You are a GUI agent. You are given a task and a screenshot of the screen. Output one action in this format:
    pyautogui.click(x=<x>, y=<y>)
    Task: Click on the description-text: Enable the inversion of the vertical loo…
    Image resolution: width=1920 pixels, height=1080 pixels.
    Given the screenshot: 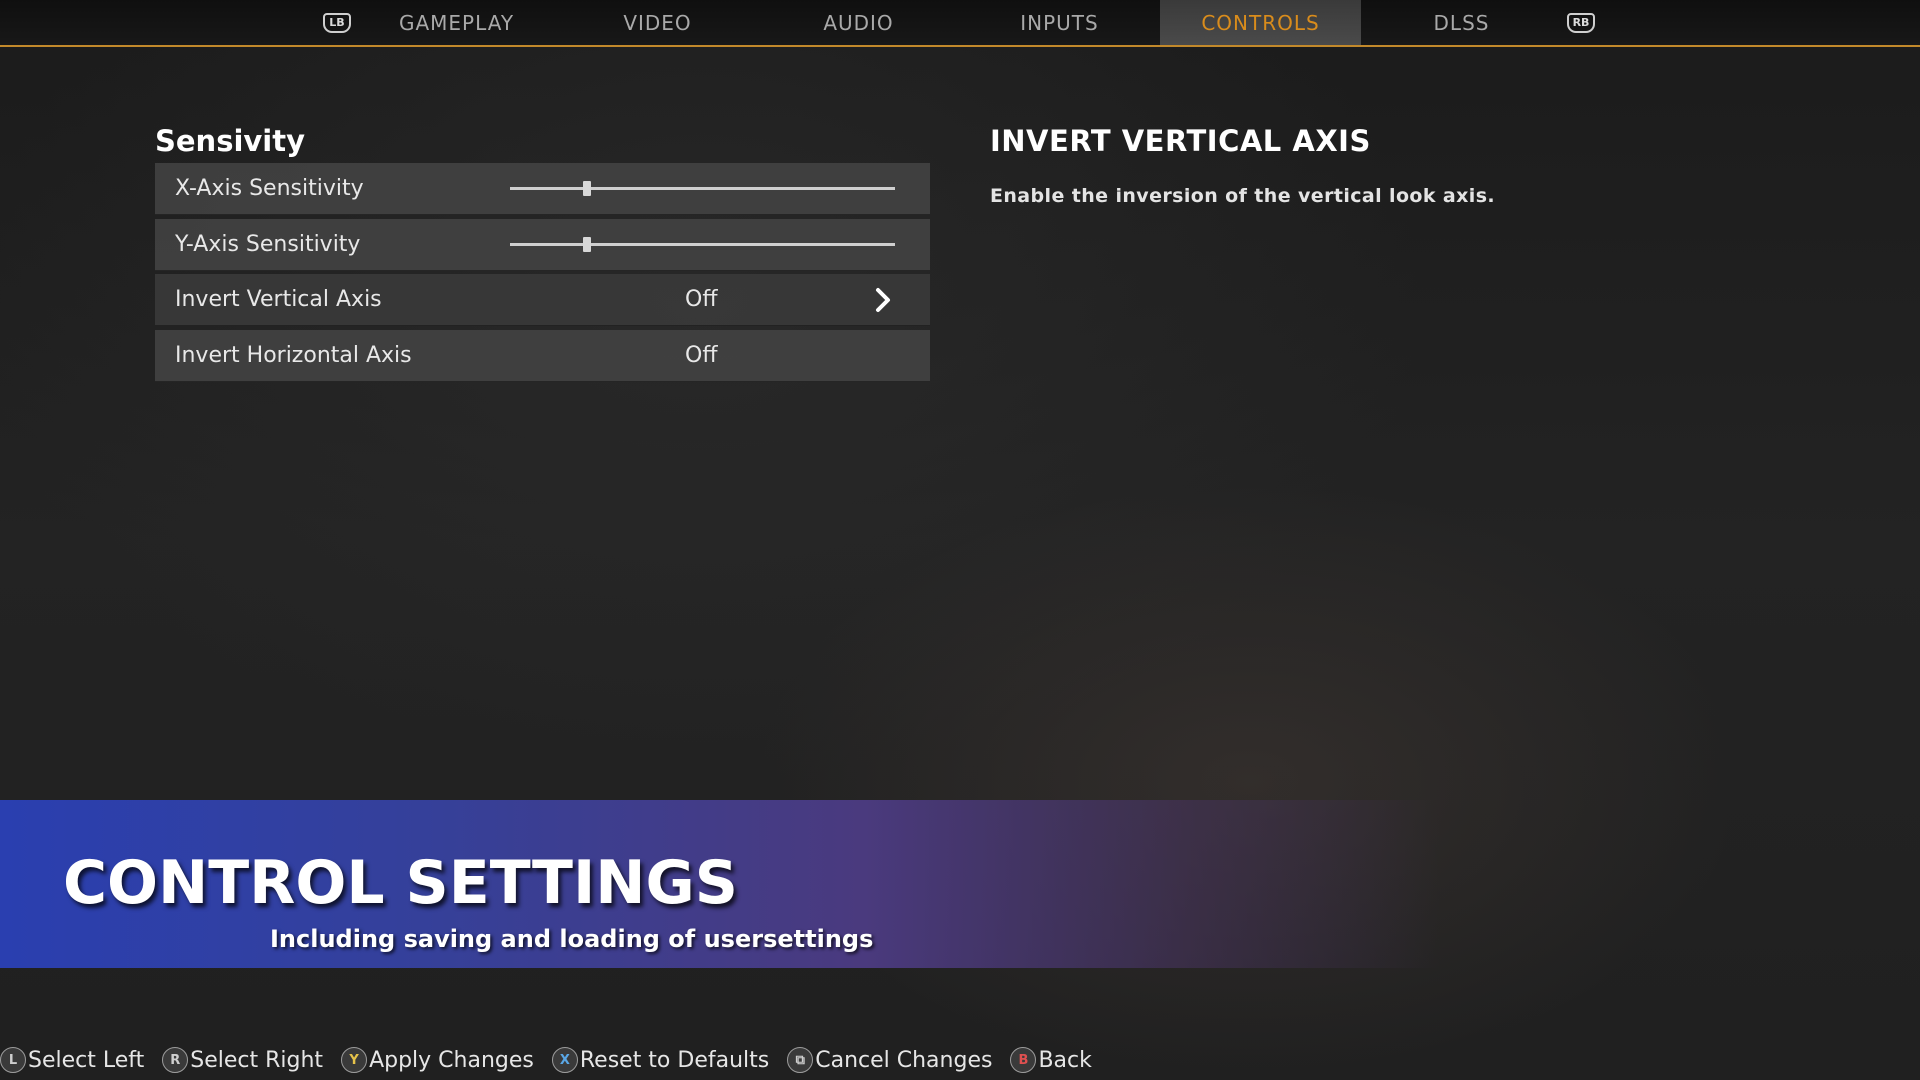 What is the action you would take?
    pyautogui.click(x=1243, y=196)
    